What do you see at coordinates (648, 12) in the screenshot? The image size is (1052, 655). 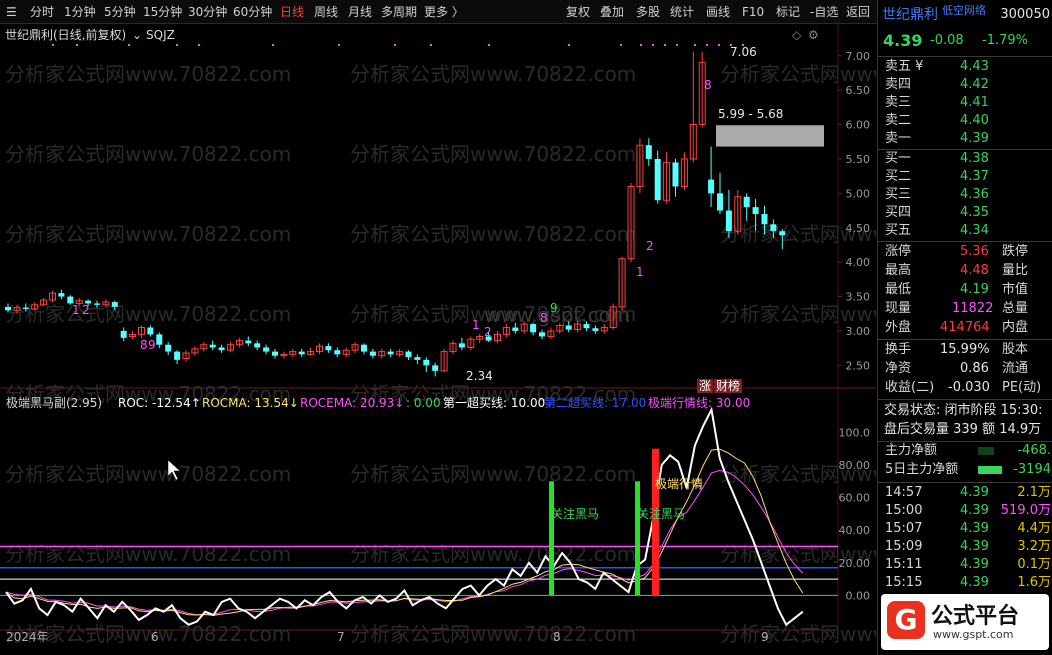 I see `multi-stock-button: 多股` at bounding box center [648, 12].